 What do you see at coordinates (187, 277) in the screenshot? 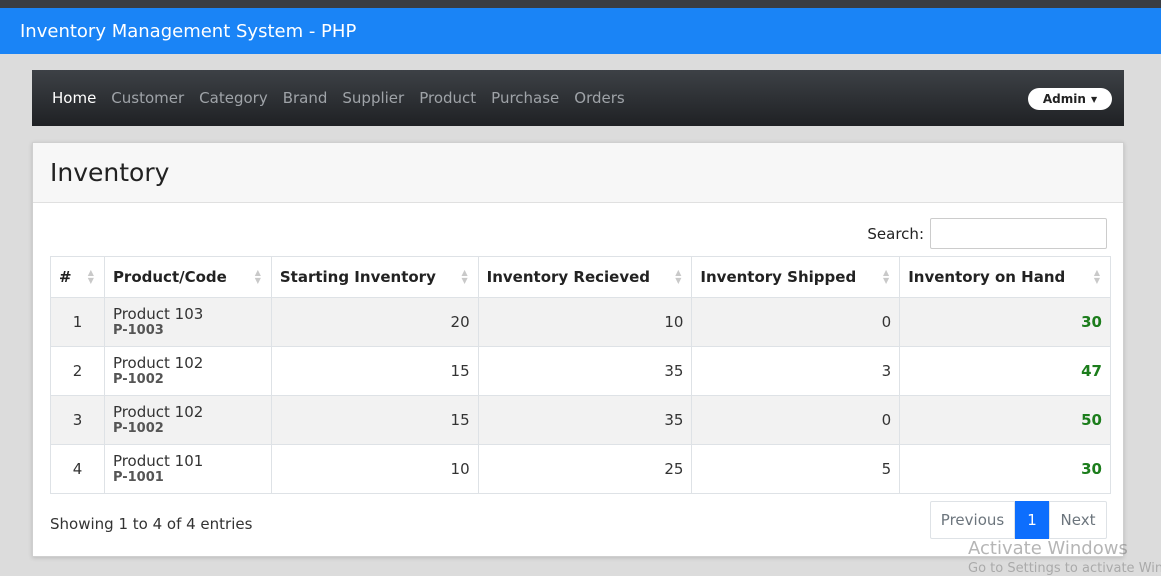
I see `column-header-product: Product/Code ▲ ▼` at bounding box center [187, 277].